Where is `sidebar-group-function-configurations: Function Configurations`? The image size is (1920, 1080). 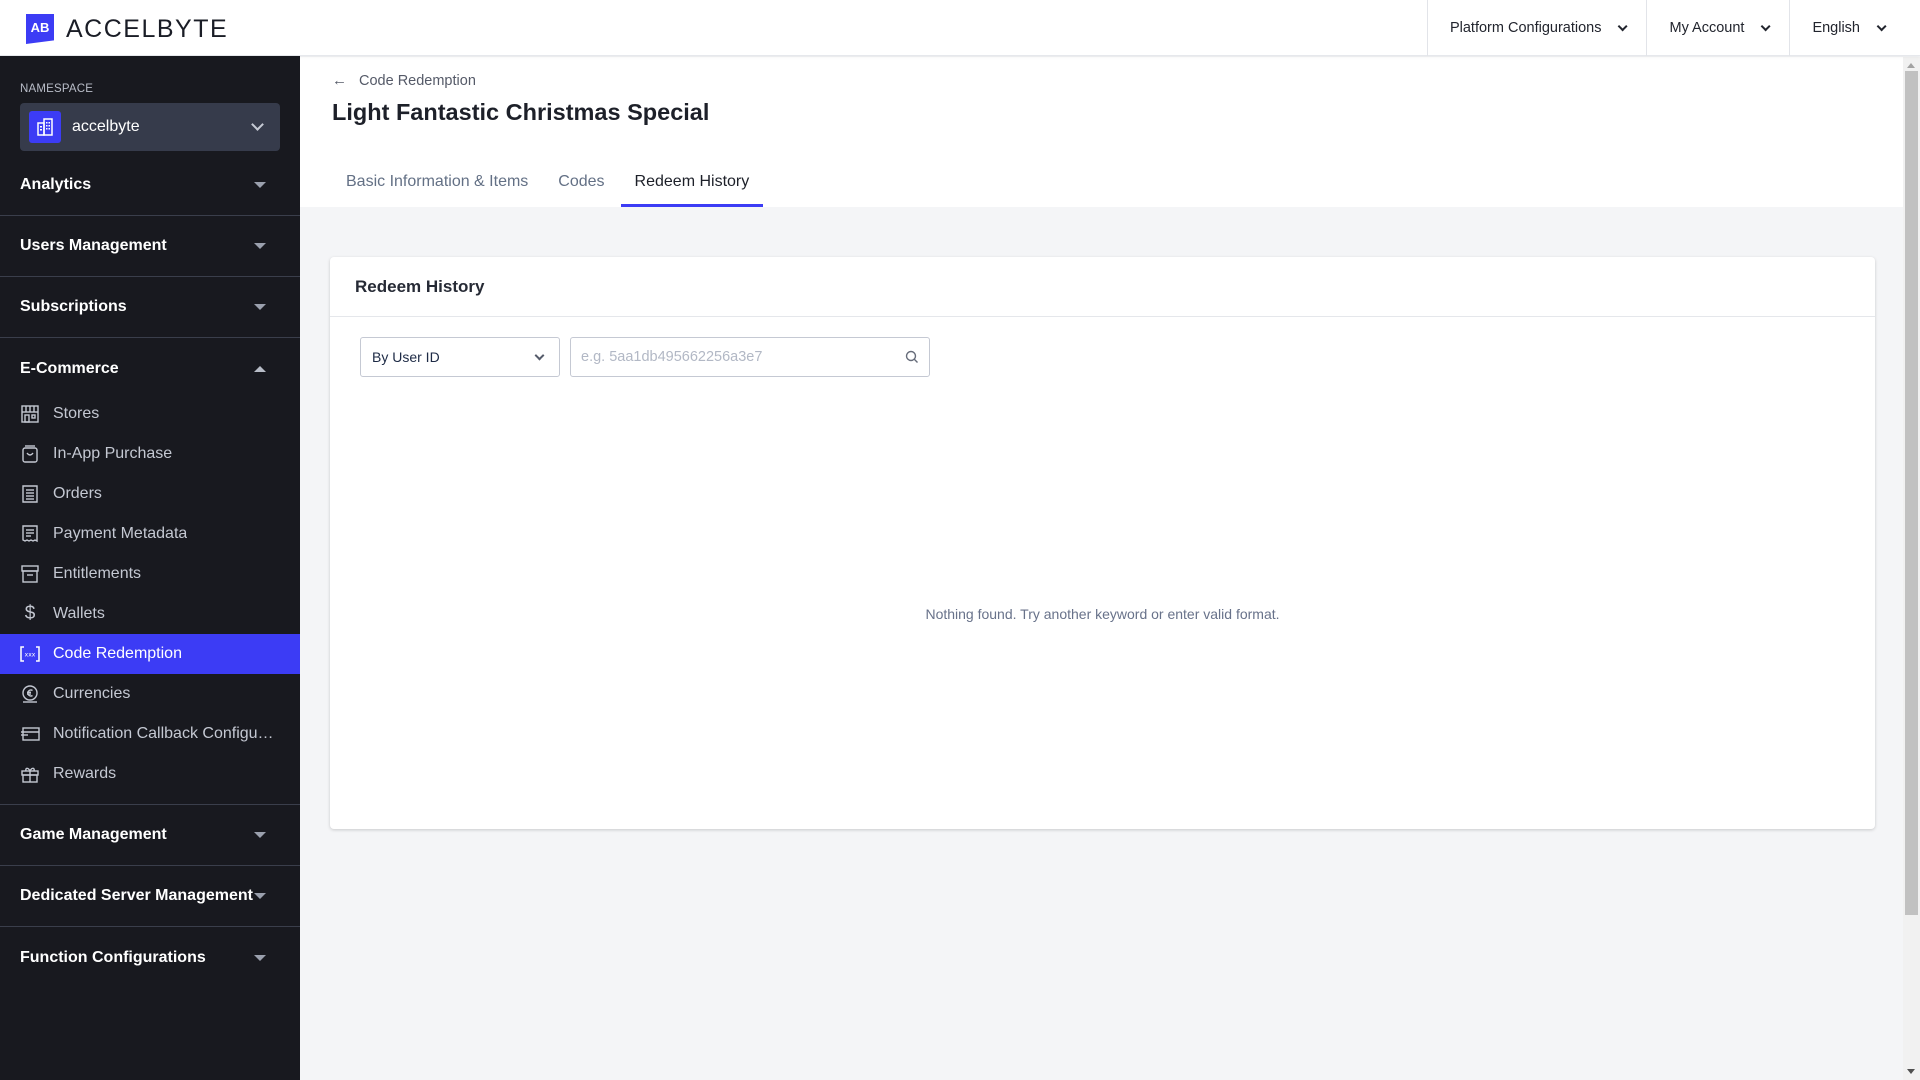 sidebar-group-function-configurations: Function Configurations is located at coordinates (150, 957).